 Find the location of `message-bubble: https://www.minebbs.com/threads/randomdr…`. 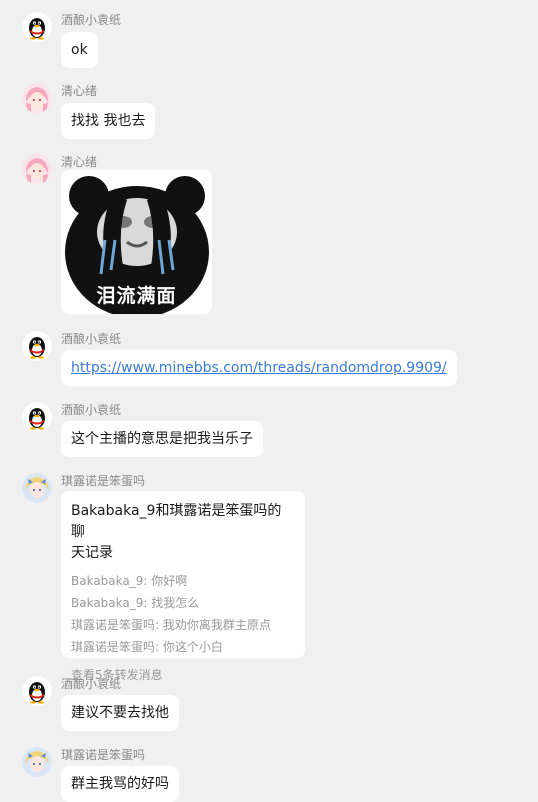

message-bubble: https://www.minebbs.com/threads/randomdr… is located at coordinates (259, 368).